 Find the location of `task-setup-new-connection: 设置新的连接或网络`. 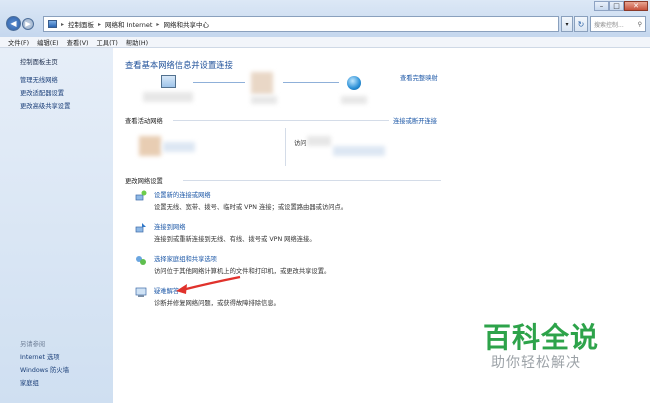

task-setup-new-connection: 设置新的连接或网络 is located at coordinates (182, 194).